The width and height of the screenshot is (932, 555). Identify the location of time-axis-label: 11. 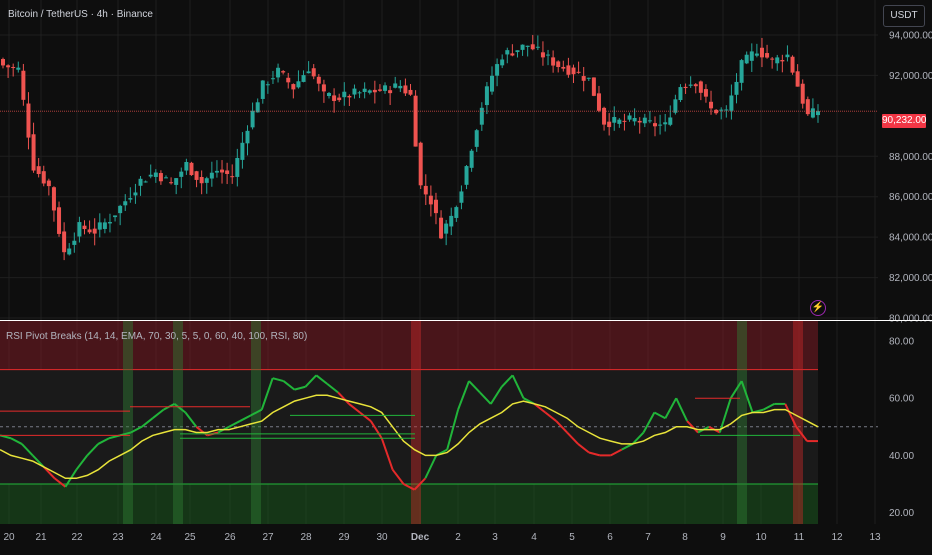
(799, 537).